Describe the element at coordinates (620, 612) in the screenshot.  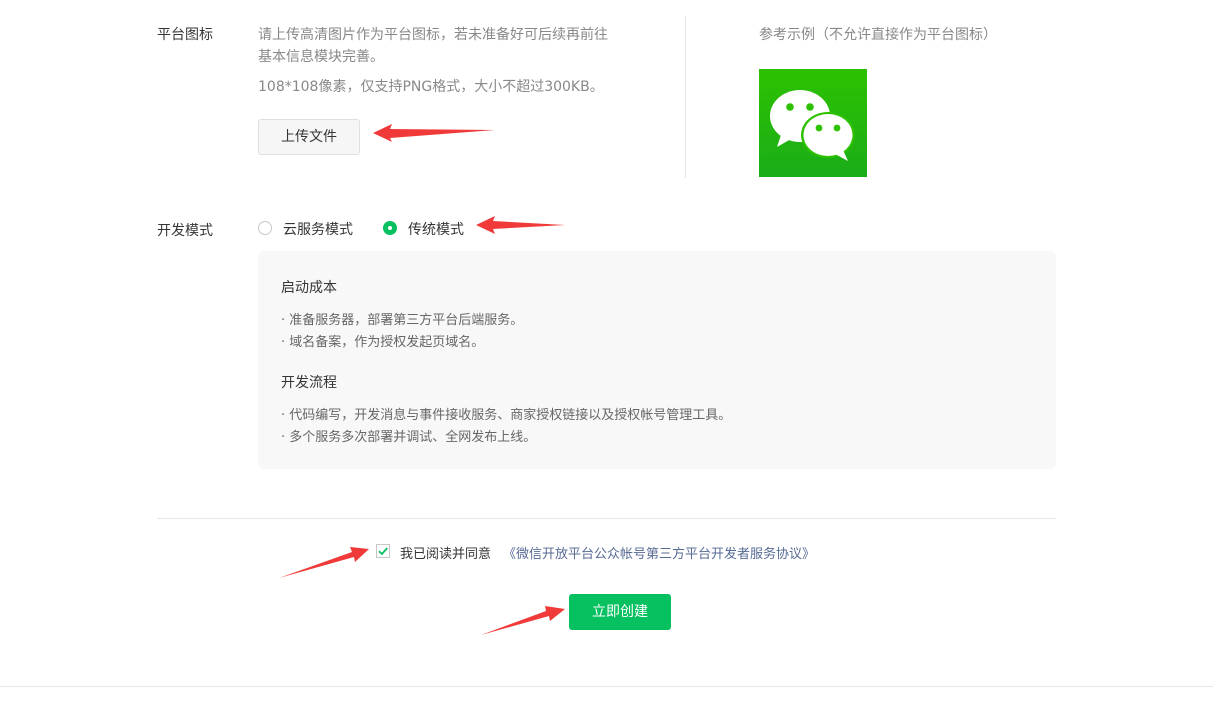
I see `create-now-button: 立即创建` at that location.